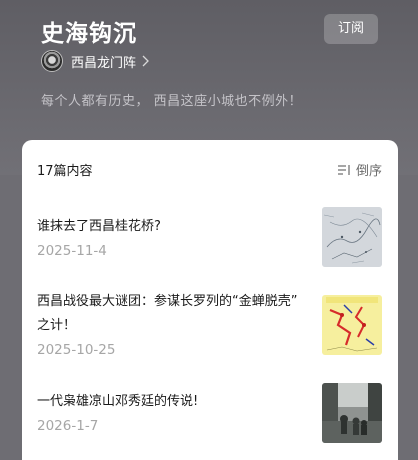 The height and width of the screenshot is (460, 418). What do you see at coordinates (351, 29) in the screenshot?
I see `subscribe-button: 订阅` at bounding box center [351, 29].